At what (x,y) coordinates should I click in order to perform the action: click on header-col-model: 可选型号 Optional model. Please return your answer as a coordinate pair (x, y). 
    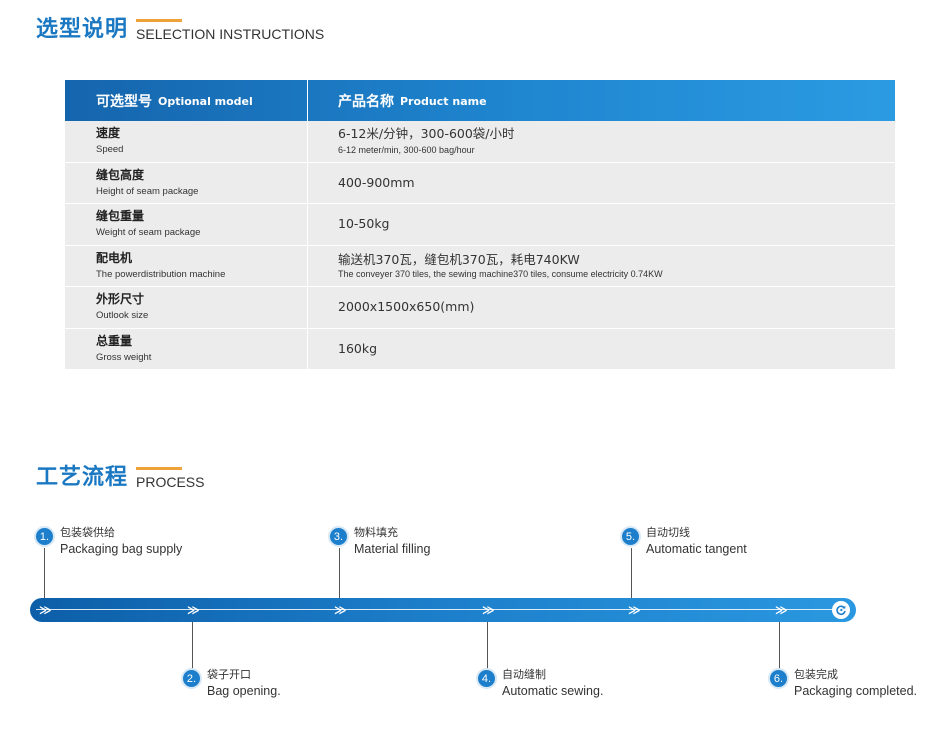
    Looking at the image, I should click on (186, 100).